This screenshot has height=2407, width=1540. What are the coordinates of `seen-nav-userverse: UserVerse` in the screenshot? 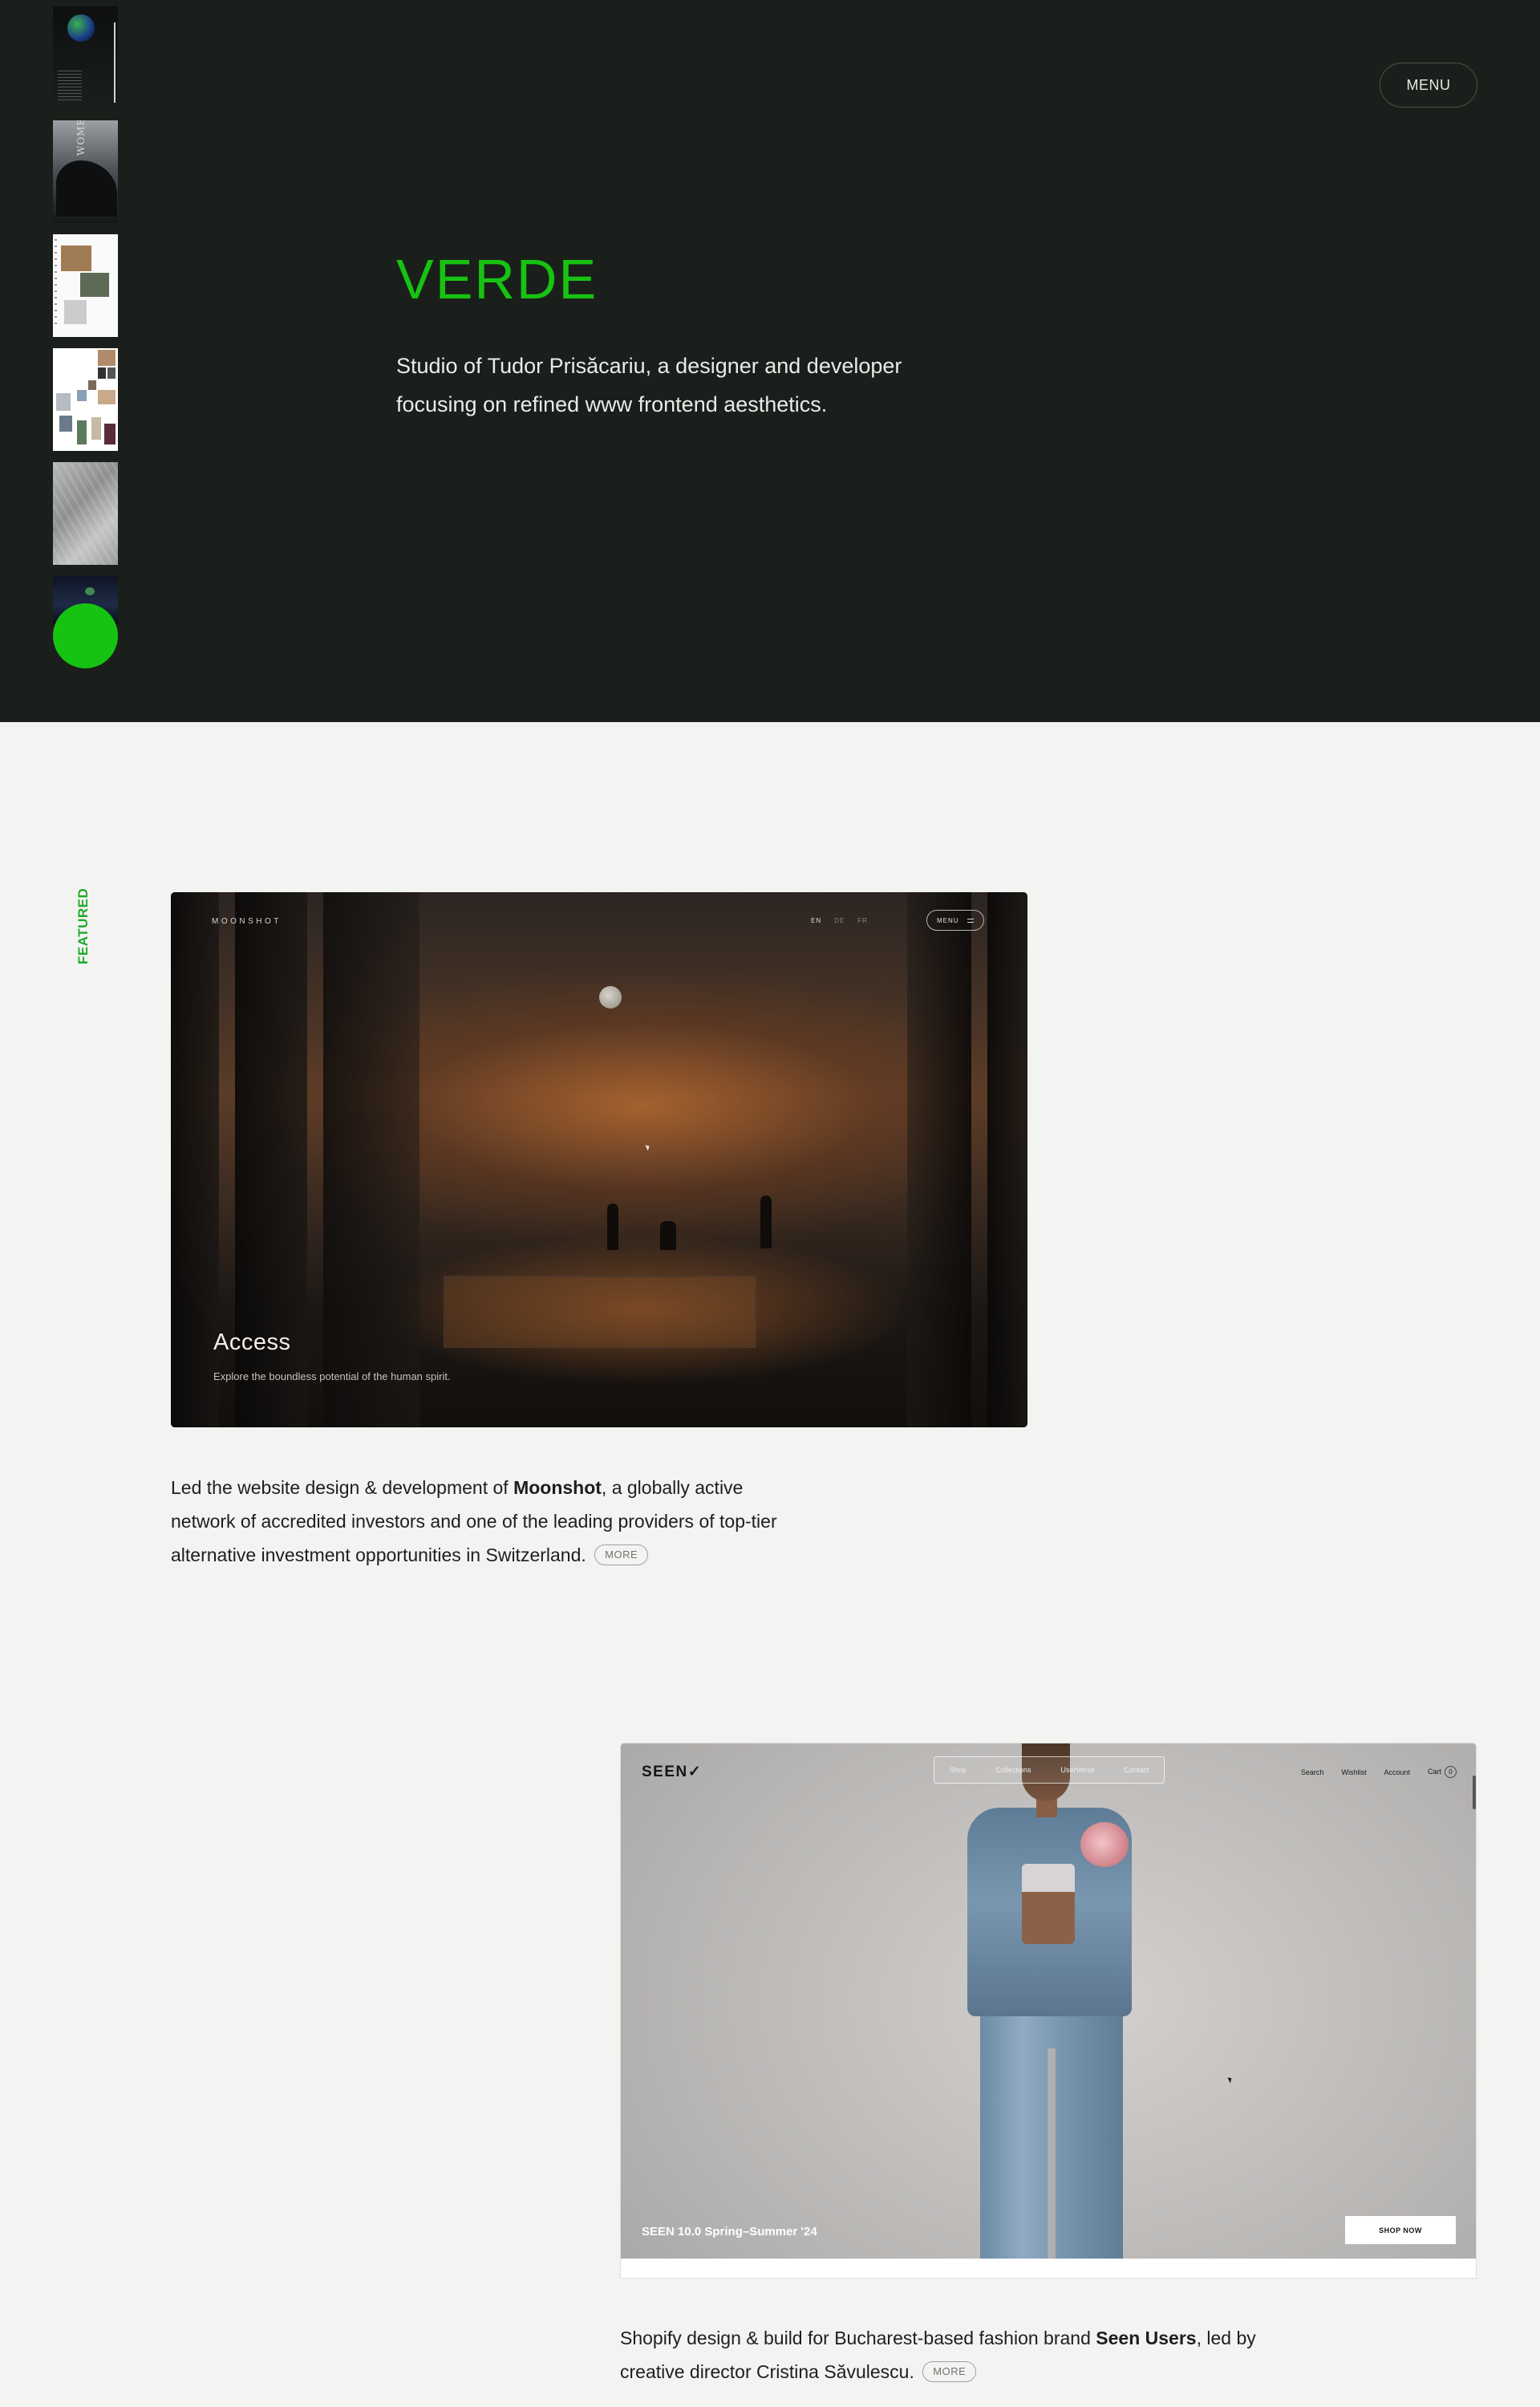 It's located at (1077, 1770).